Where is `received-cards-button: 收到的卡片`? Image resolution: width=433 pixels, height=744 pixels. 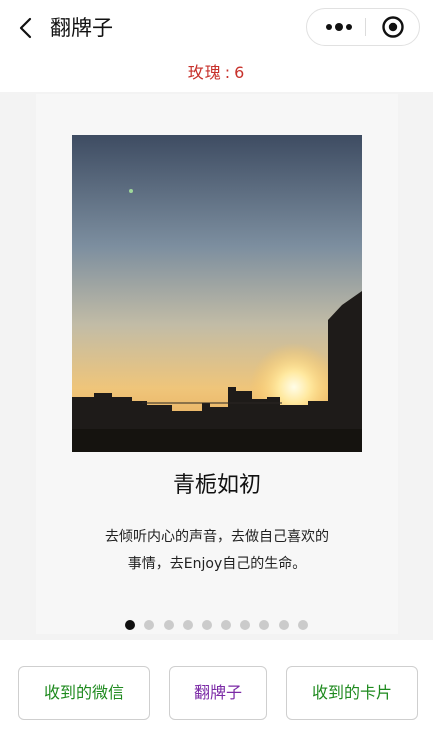 received-cards-button: 收到的卡片 is located at coordinates (352, 693).